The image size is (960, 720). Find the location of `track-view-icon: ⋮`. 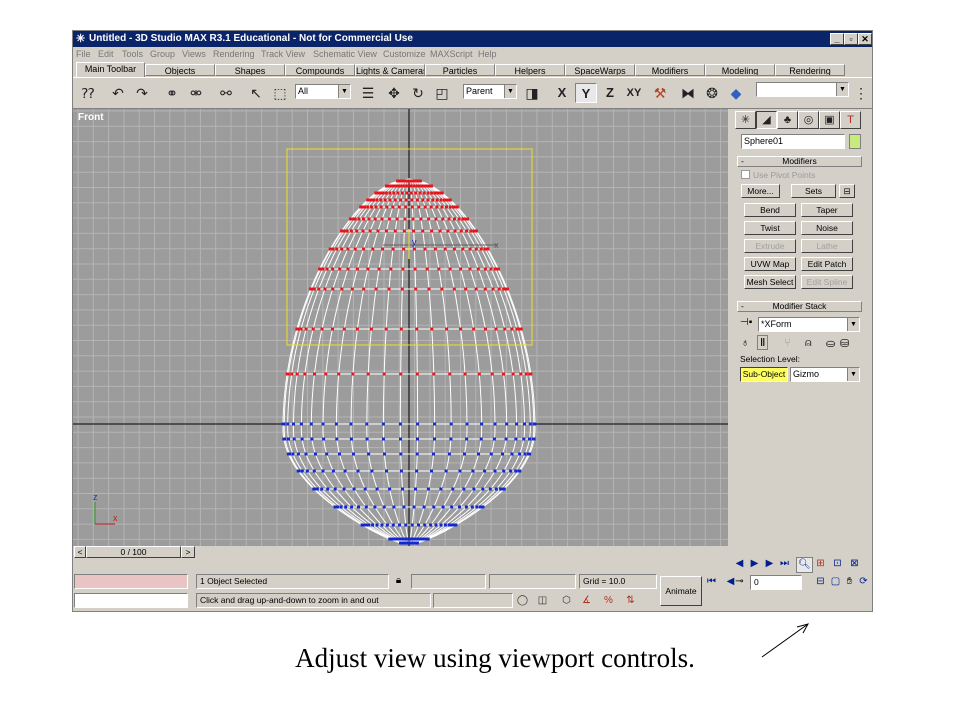

track-view-icon: ⋮ is located at coordinates (861, 93).